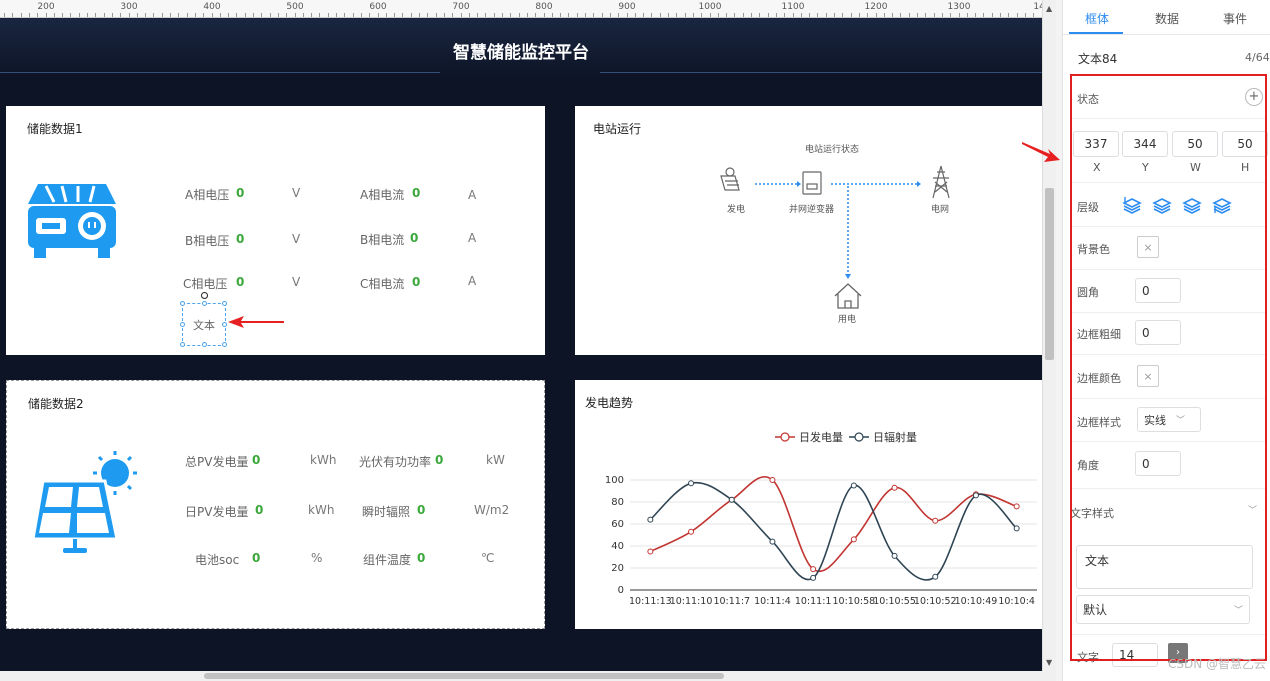  What do you see at coordinates (1049, 662) in the screenshot?
I see `scroll-down-icon: ▼` at bounding box center [1049, 662].